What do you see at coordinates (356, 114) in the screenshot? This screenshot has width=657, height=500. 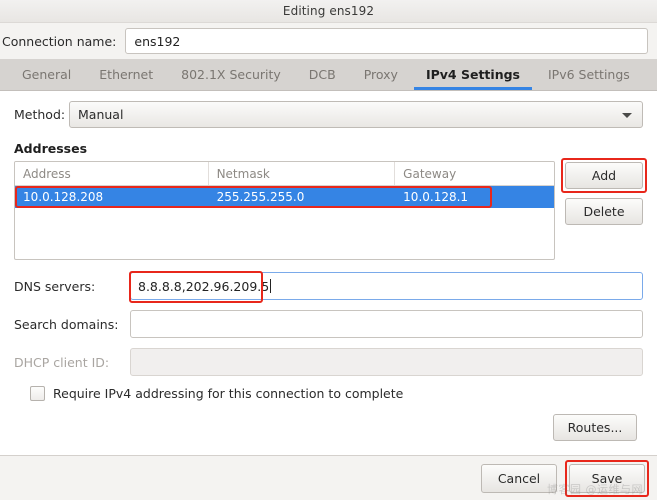 I see `method-combobox: Manual` at bounding box center [356, 114].